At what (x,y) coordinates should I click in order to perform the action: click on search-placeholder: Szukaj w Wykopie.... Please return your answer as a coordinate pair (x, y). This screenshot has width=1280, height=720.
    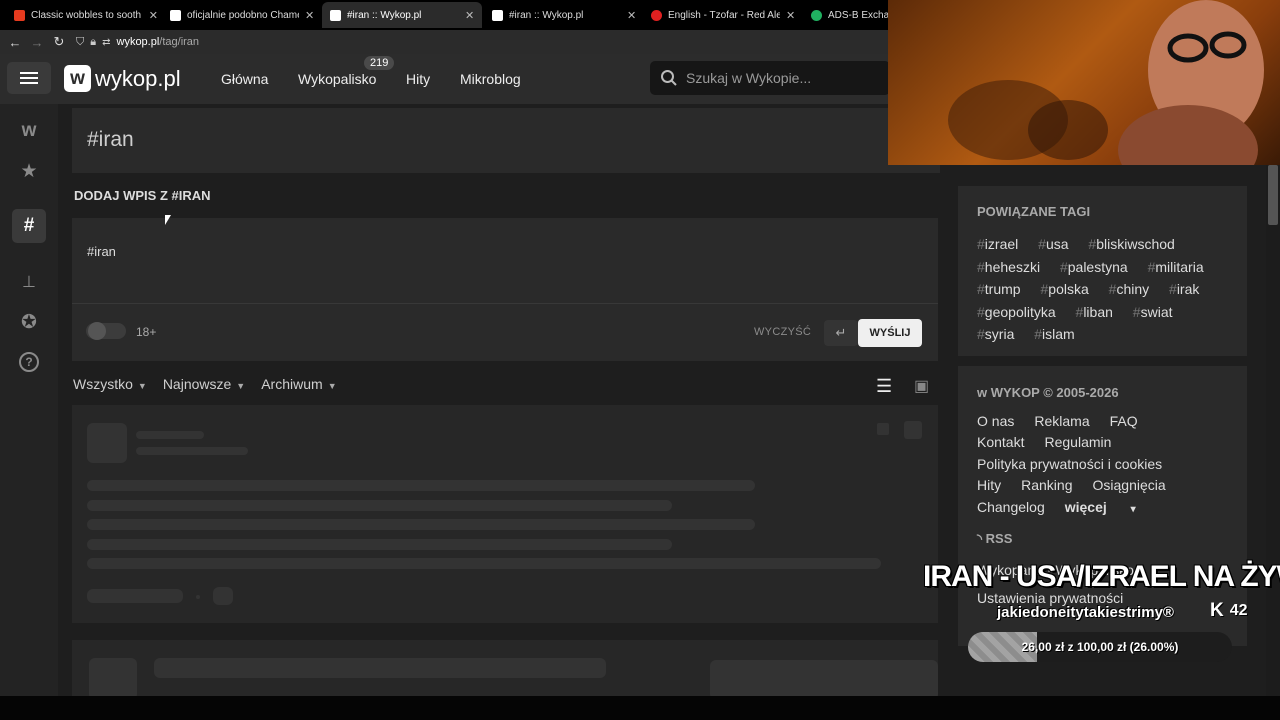
    Looking at the image, I should click on (749, 78).